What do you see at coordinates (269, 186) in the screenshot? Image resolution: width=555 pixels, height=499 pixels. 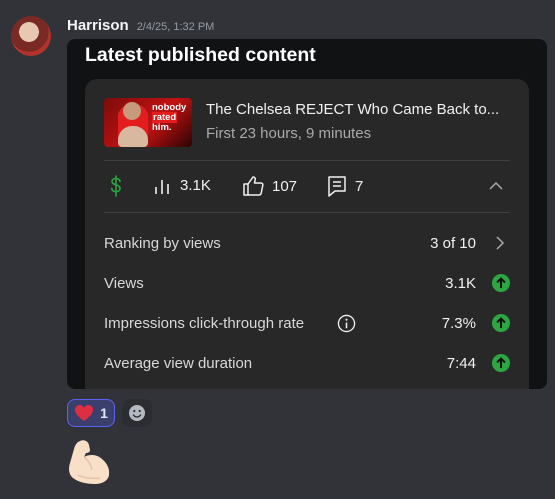 I see `likes-stat: 107` at bounding box center [269, 186].